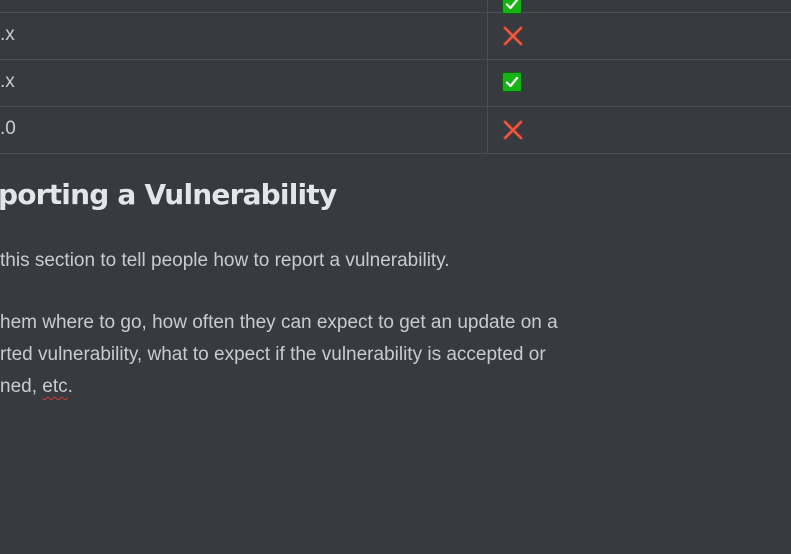 This screenshot has height=554, width=791. Describe the element at coordinates (395, 130) in the screenshot. I see `table-row: .0` at that location.